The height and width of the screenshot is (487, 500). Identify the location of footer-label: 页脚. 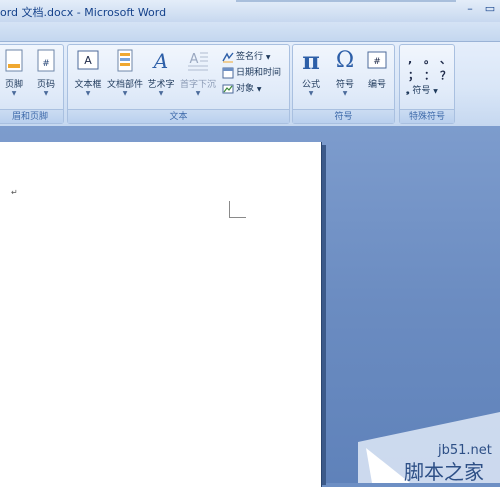
(13, 85).